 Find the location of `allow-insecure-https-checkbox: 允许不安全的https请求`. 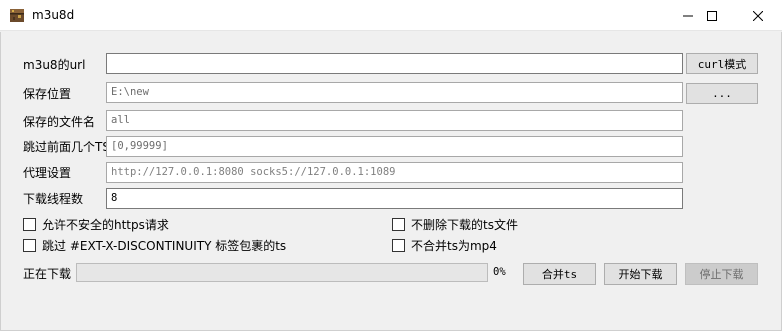

allow-insecure-https-checkbox: 允许不安全的https请求 is located at coordinates (96, 224).